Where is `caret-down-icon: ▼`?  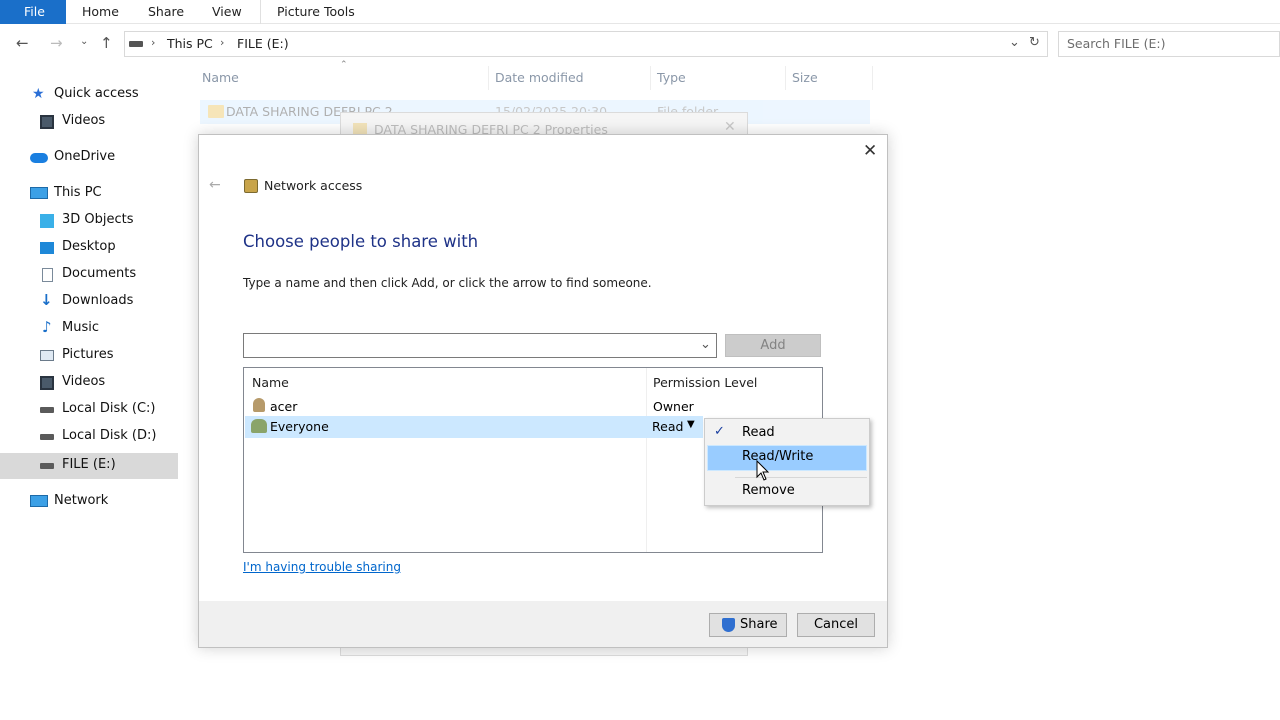
caret-down-icon: ▼ is located at coordinates (691, 424).